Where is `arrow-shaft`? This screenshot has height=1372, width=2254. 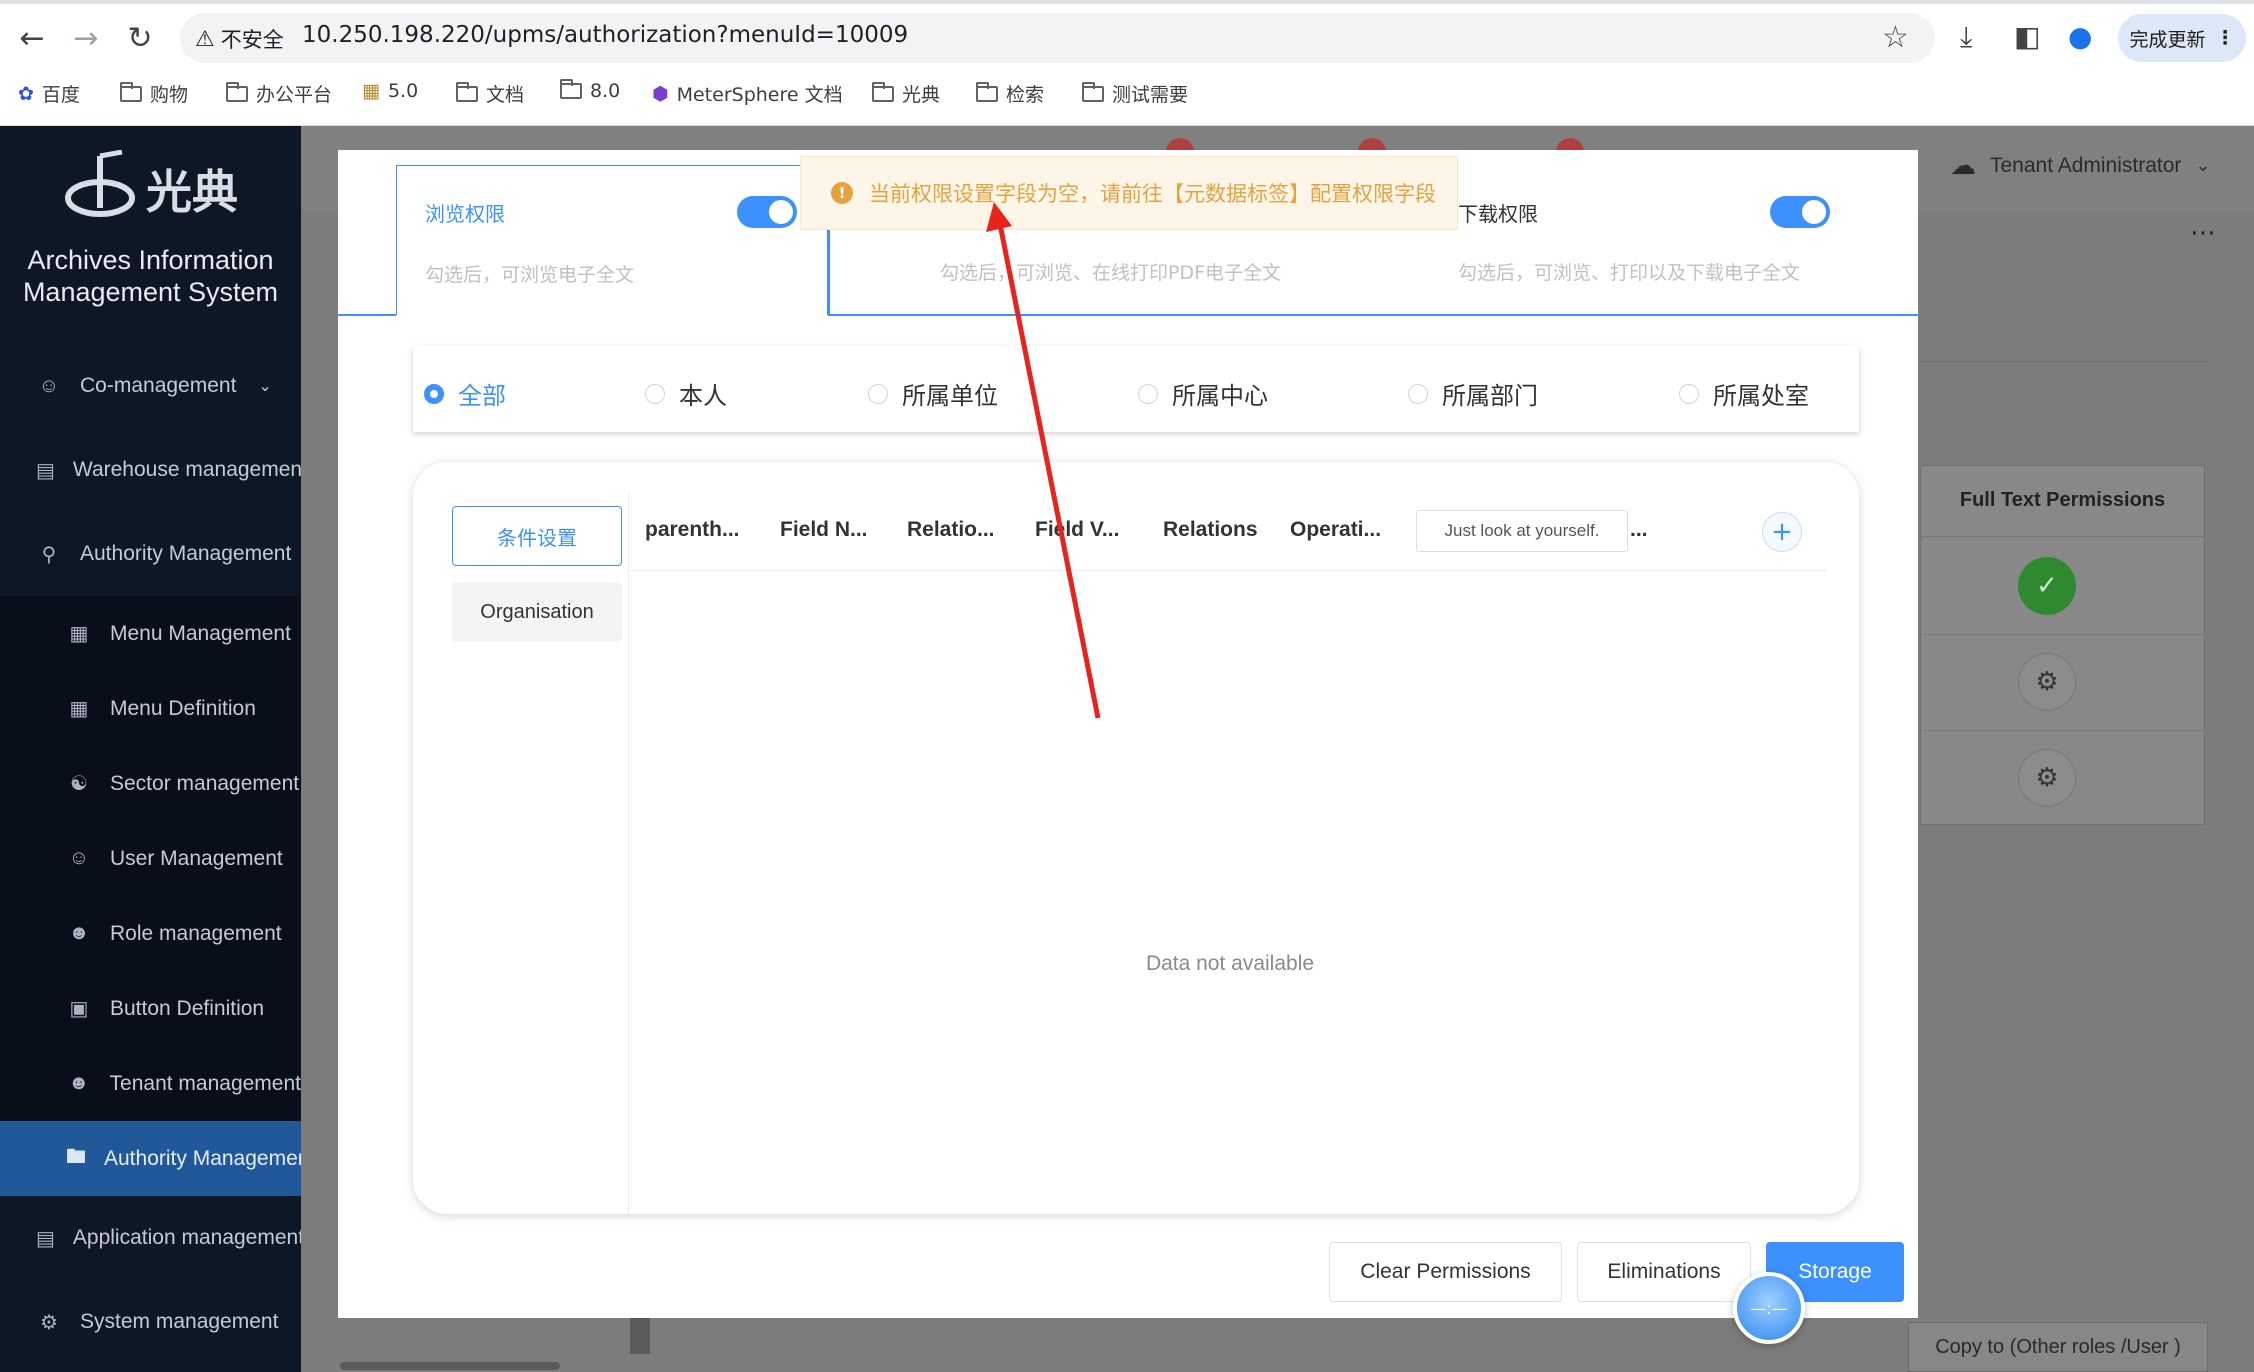
arrow-shaft is located at coordinates (1048, 466).